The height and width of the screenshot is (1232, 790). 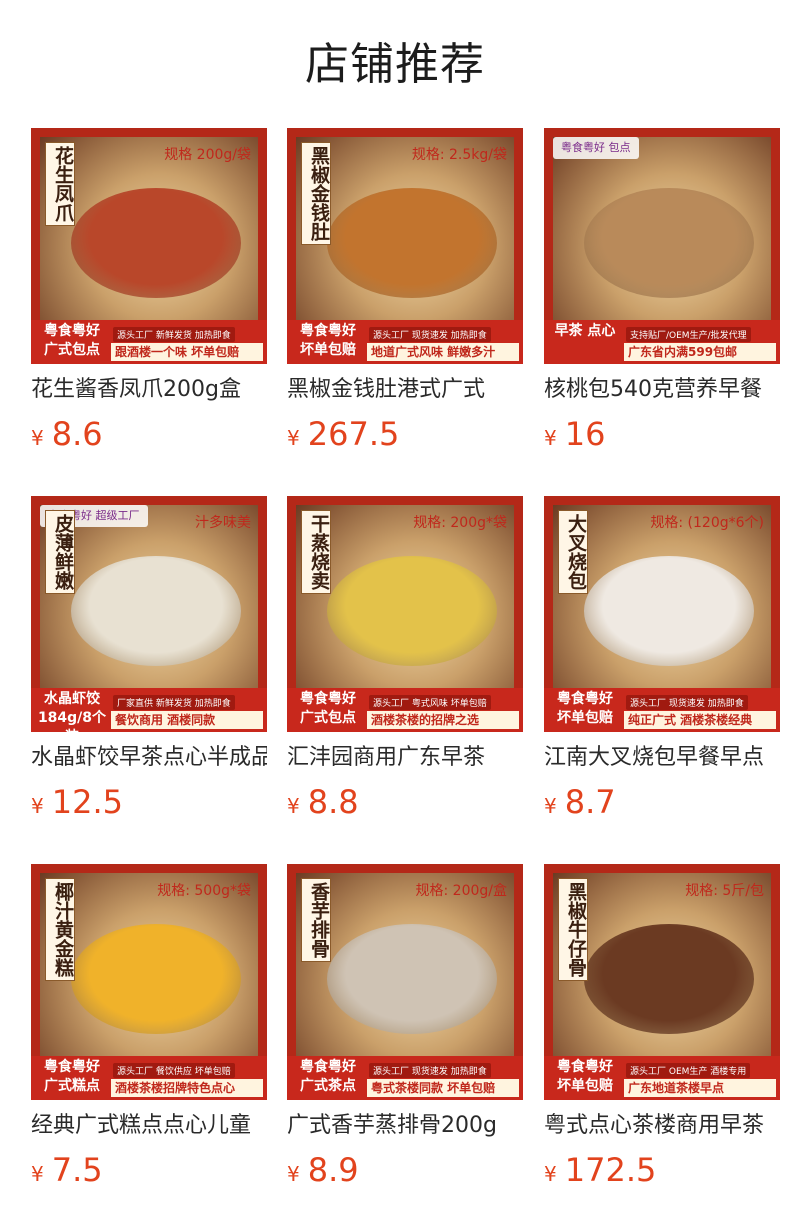 What do you see at coordinates (662, 390) in the screenshot?
I see `product-name: 核桃包540克营养早餐` at bounding box center [662, 390].